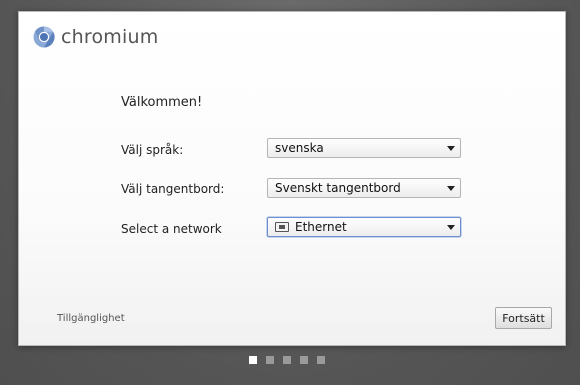 The image size is (580, 385). What do you see at coordinates (110, 37) in the screenshot?
I see `brand-name: chromium` at bounding box center [110, 37].